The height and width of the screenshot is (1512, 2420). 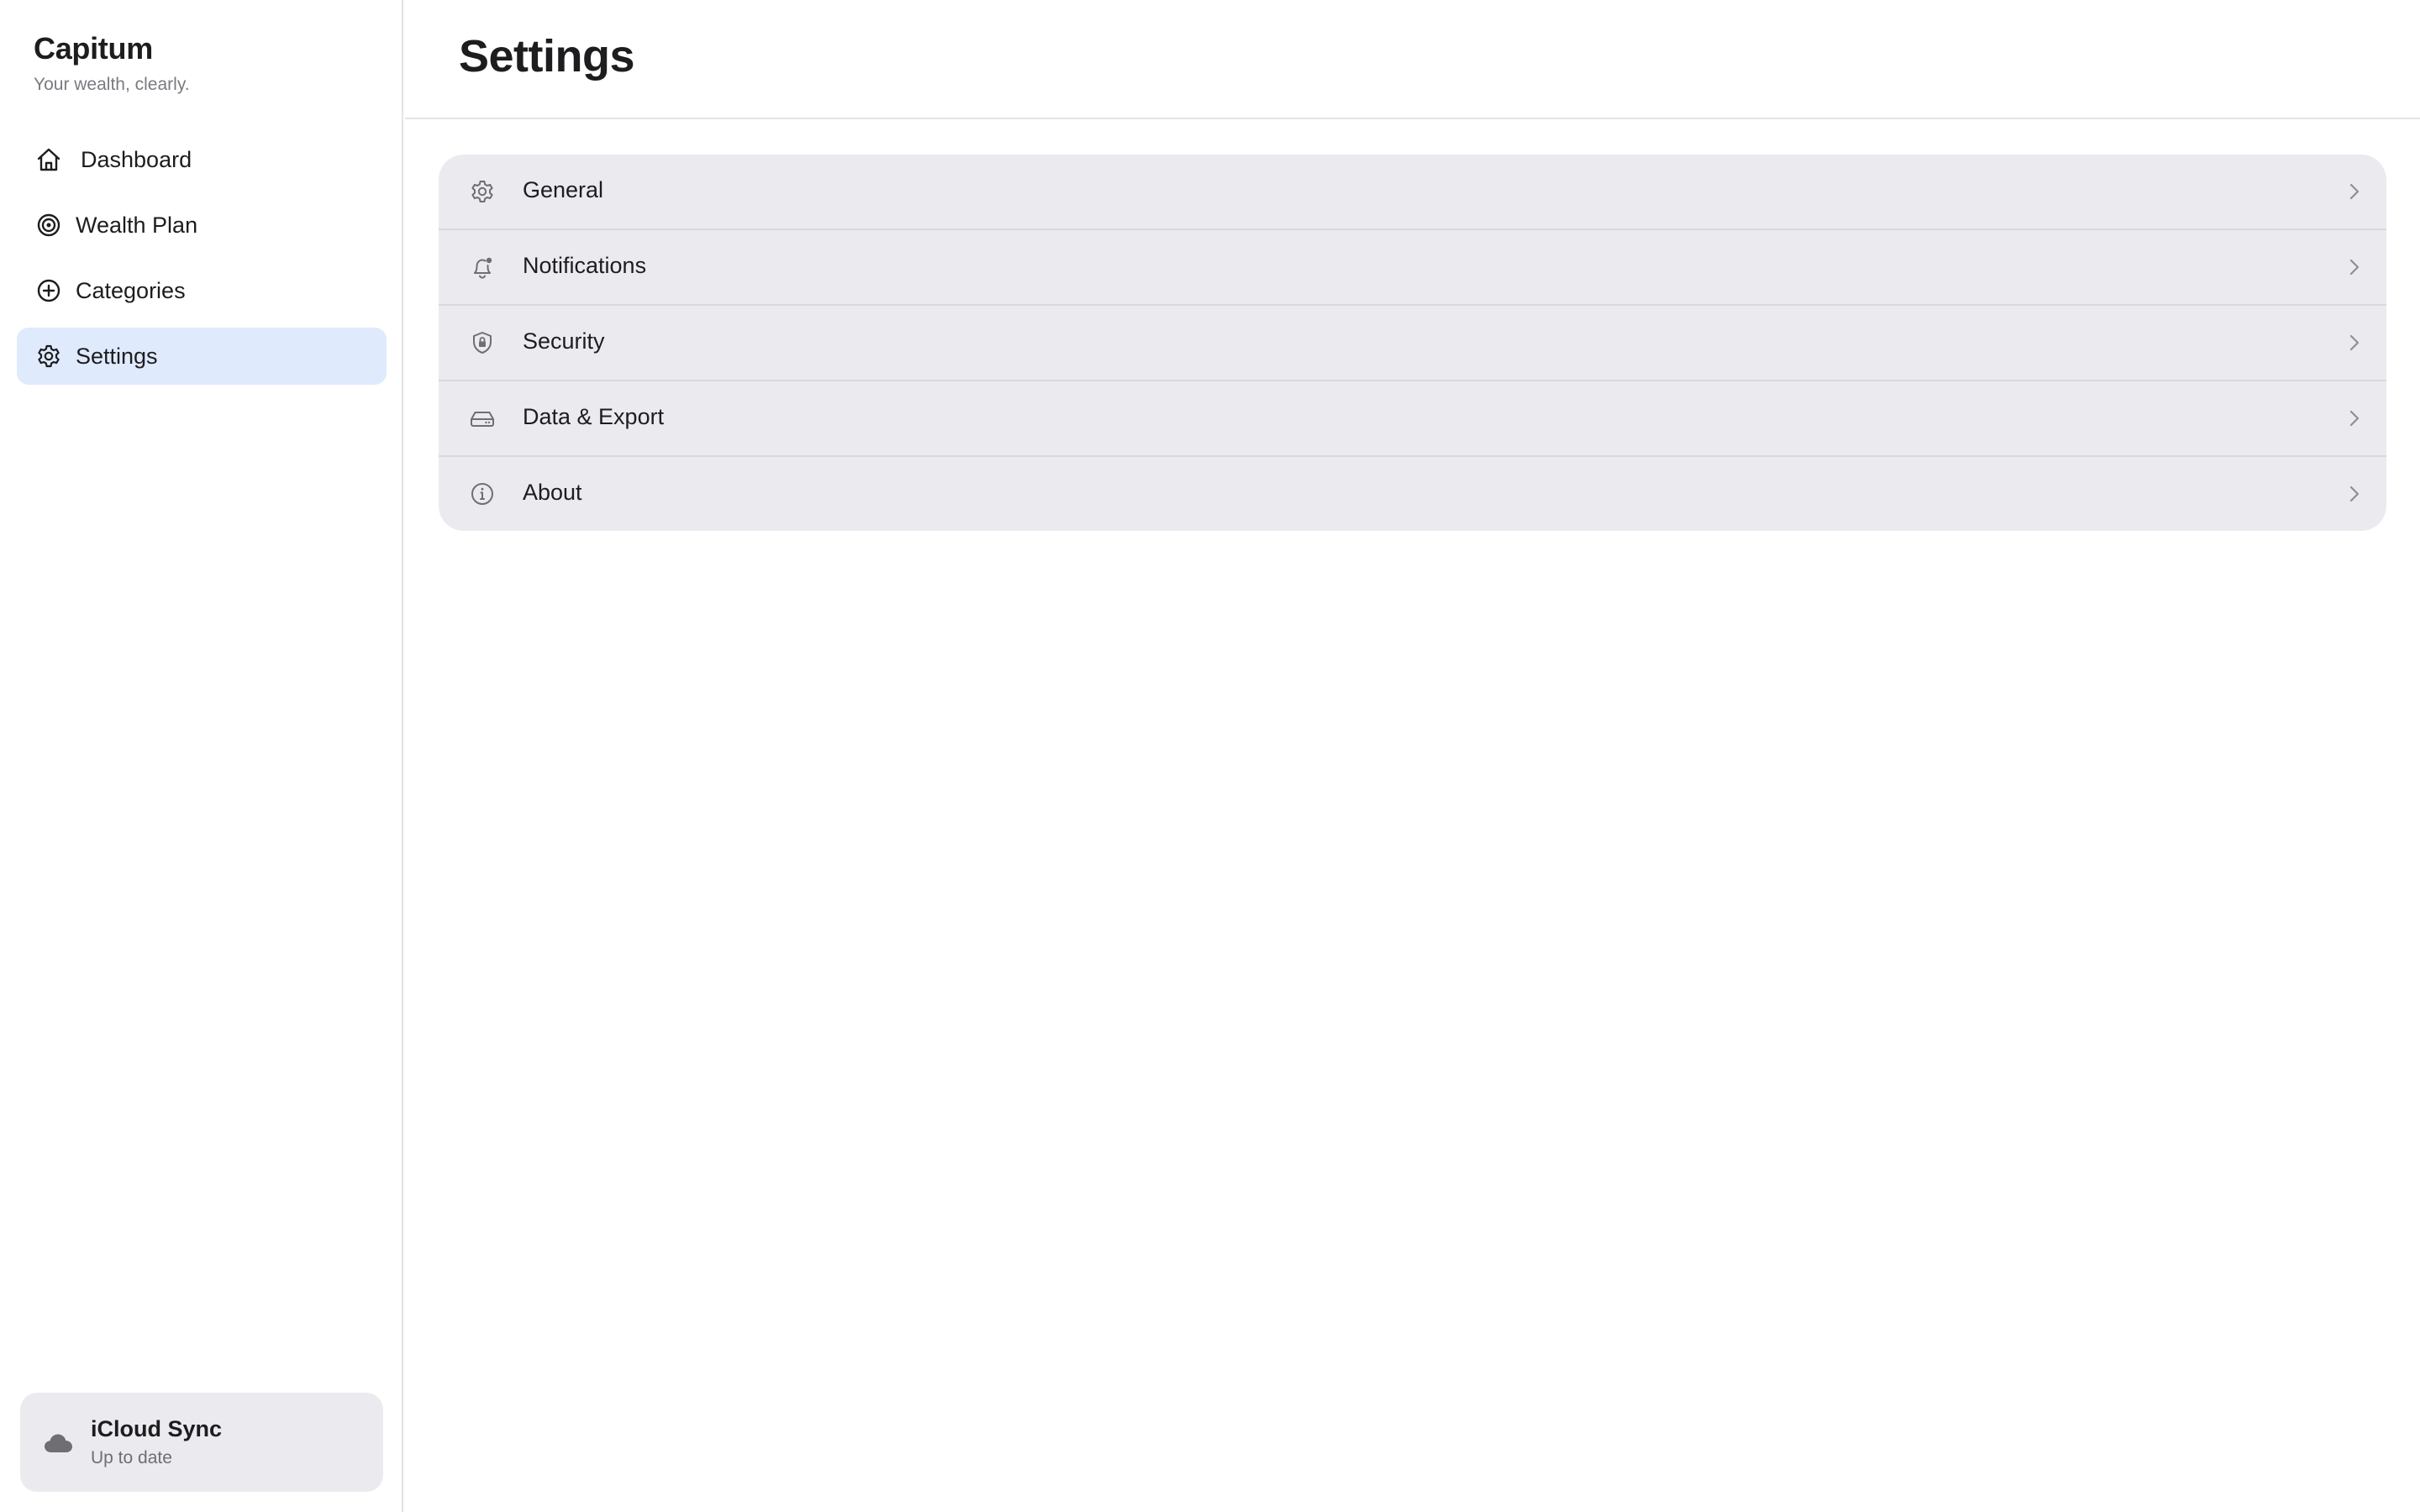 I want to click on sidebar-item-label: Dashboard, so click(x=136, y=159).